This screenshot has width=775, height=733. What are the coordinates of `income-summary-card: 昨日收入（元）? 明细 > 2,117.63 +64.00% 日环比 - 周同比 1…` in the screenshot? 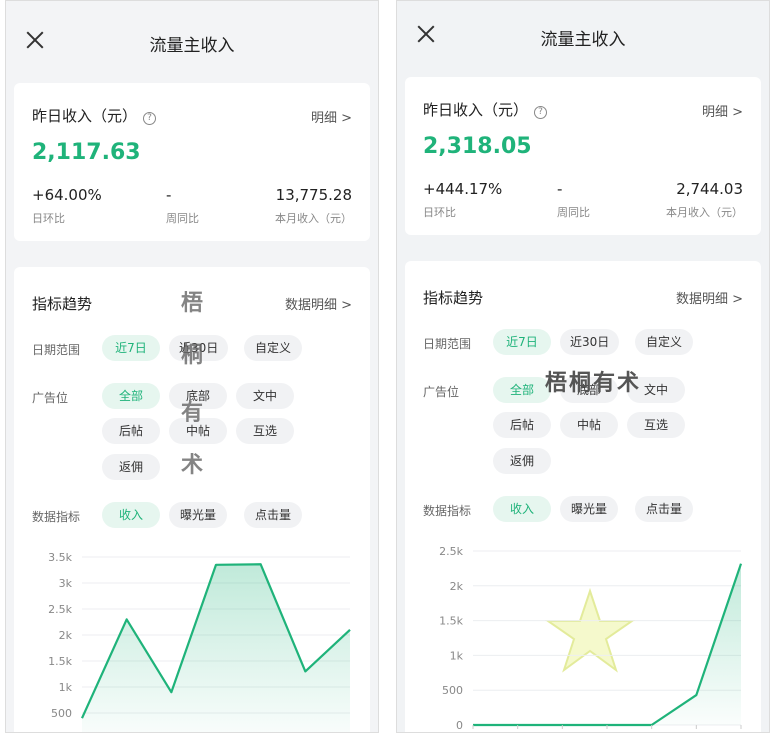 It's located at (192, 162).